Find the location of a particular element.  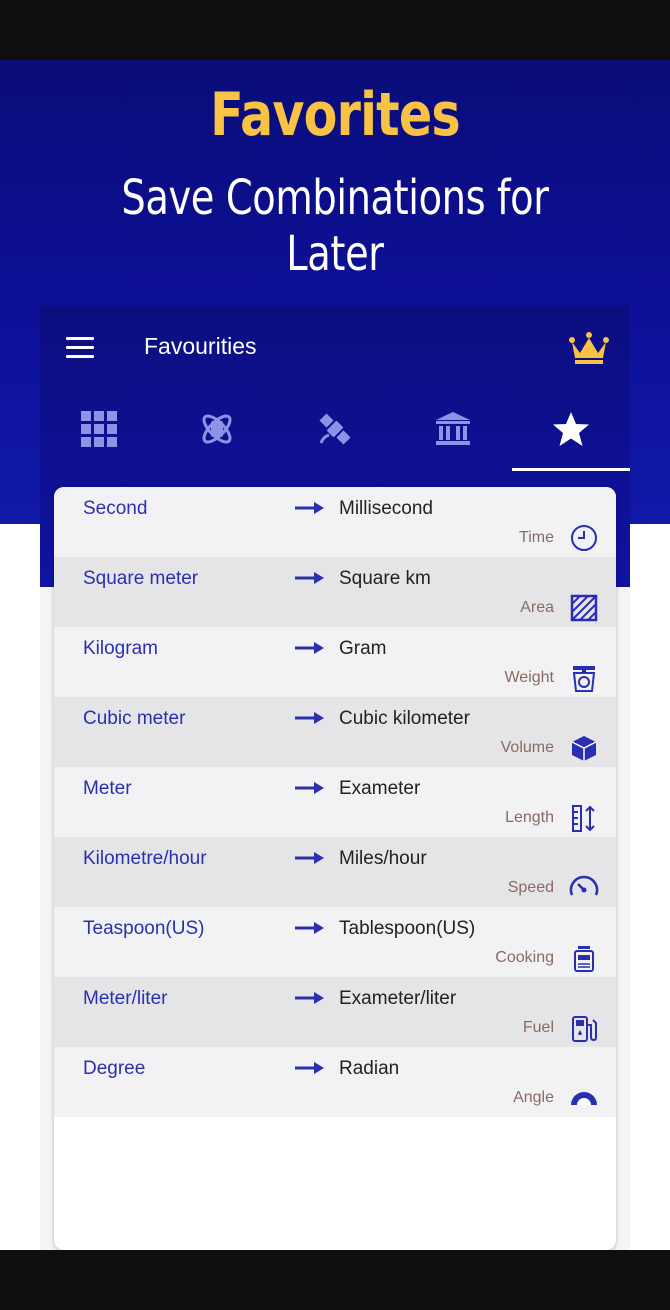

category-label: Cooking is located at coordinates (524, 957).